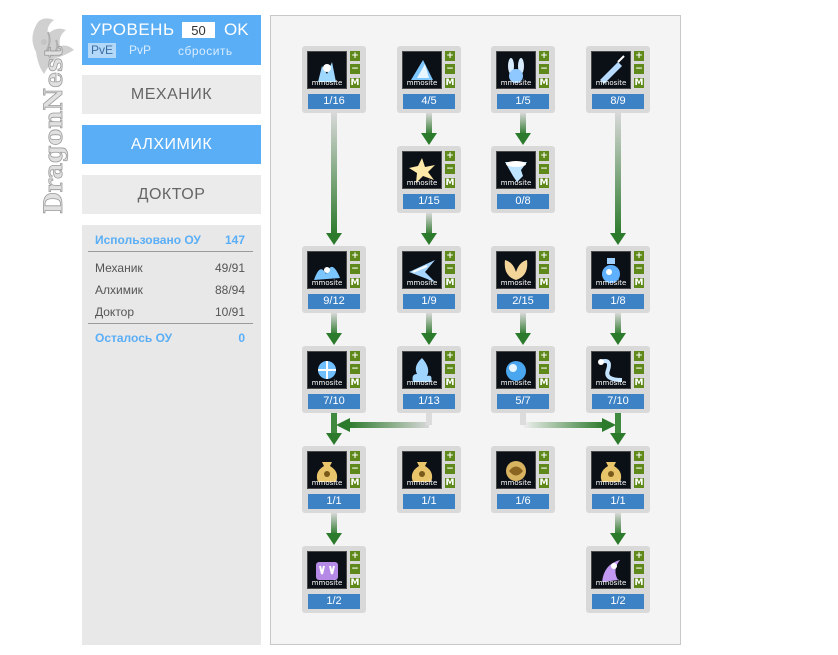  I want to click on skill-tile: mmosite + − M 1/16, so click(334, 79).